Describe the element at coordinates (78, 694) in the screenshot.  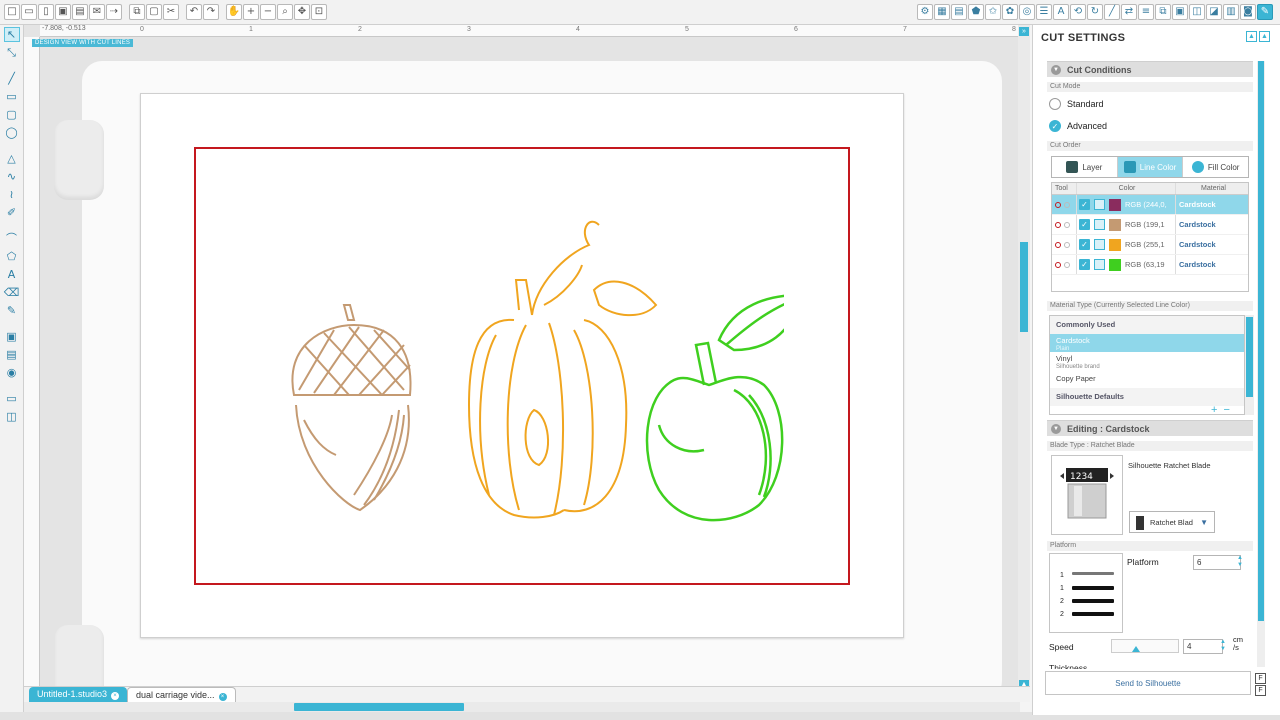
I see `tab-untitled-1: Untitled-1.studio3 ×` at that location.